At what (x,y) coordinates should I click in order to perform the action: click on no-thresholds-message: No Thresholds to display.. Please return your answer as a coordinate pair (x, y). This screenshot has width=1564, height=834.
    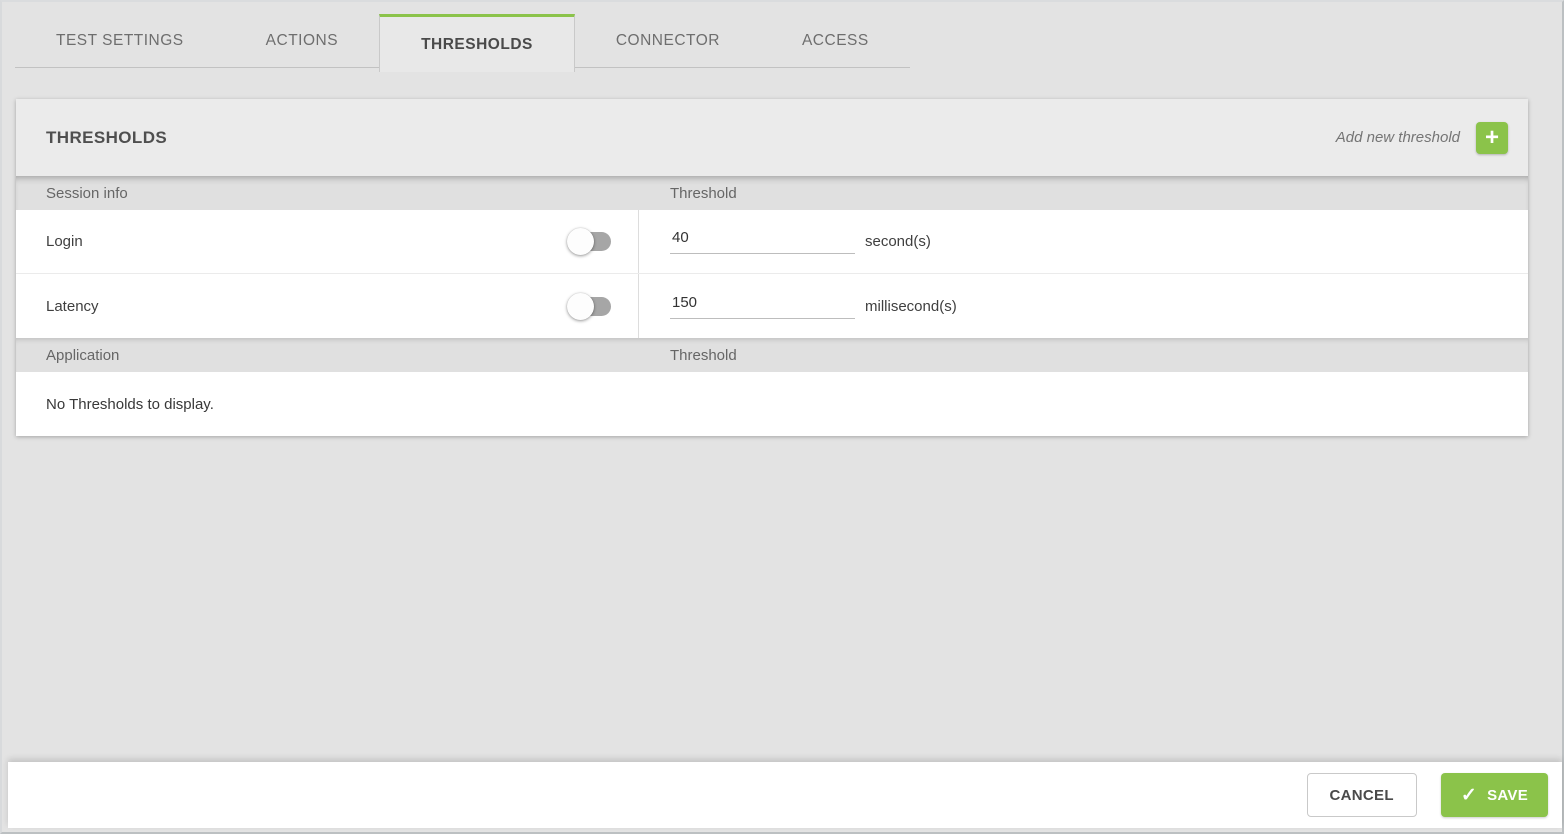
    Looking at the image, I should click on (130, 404).